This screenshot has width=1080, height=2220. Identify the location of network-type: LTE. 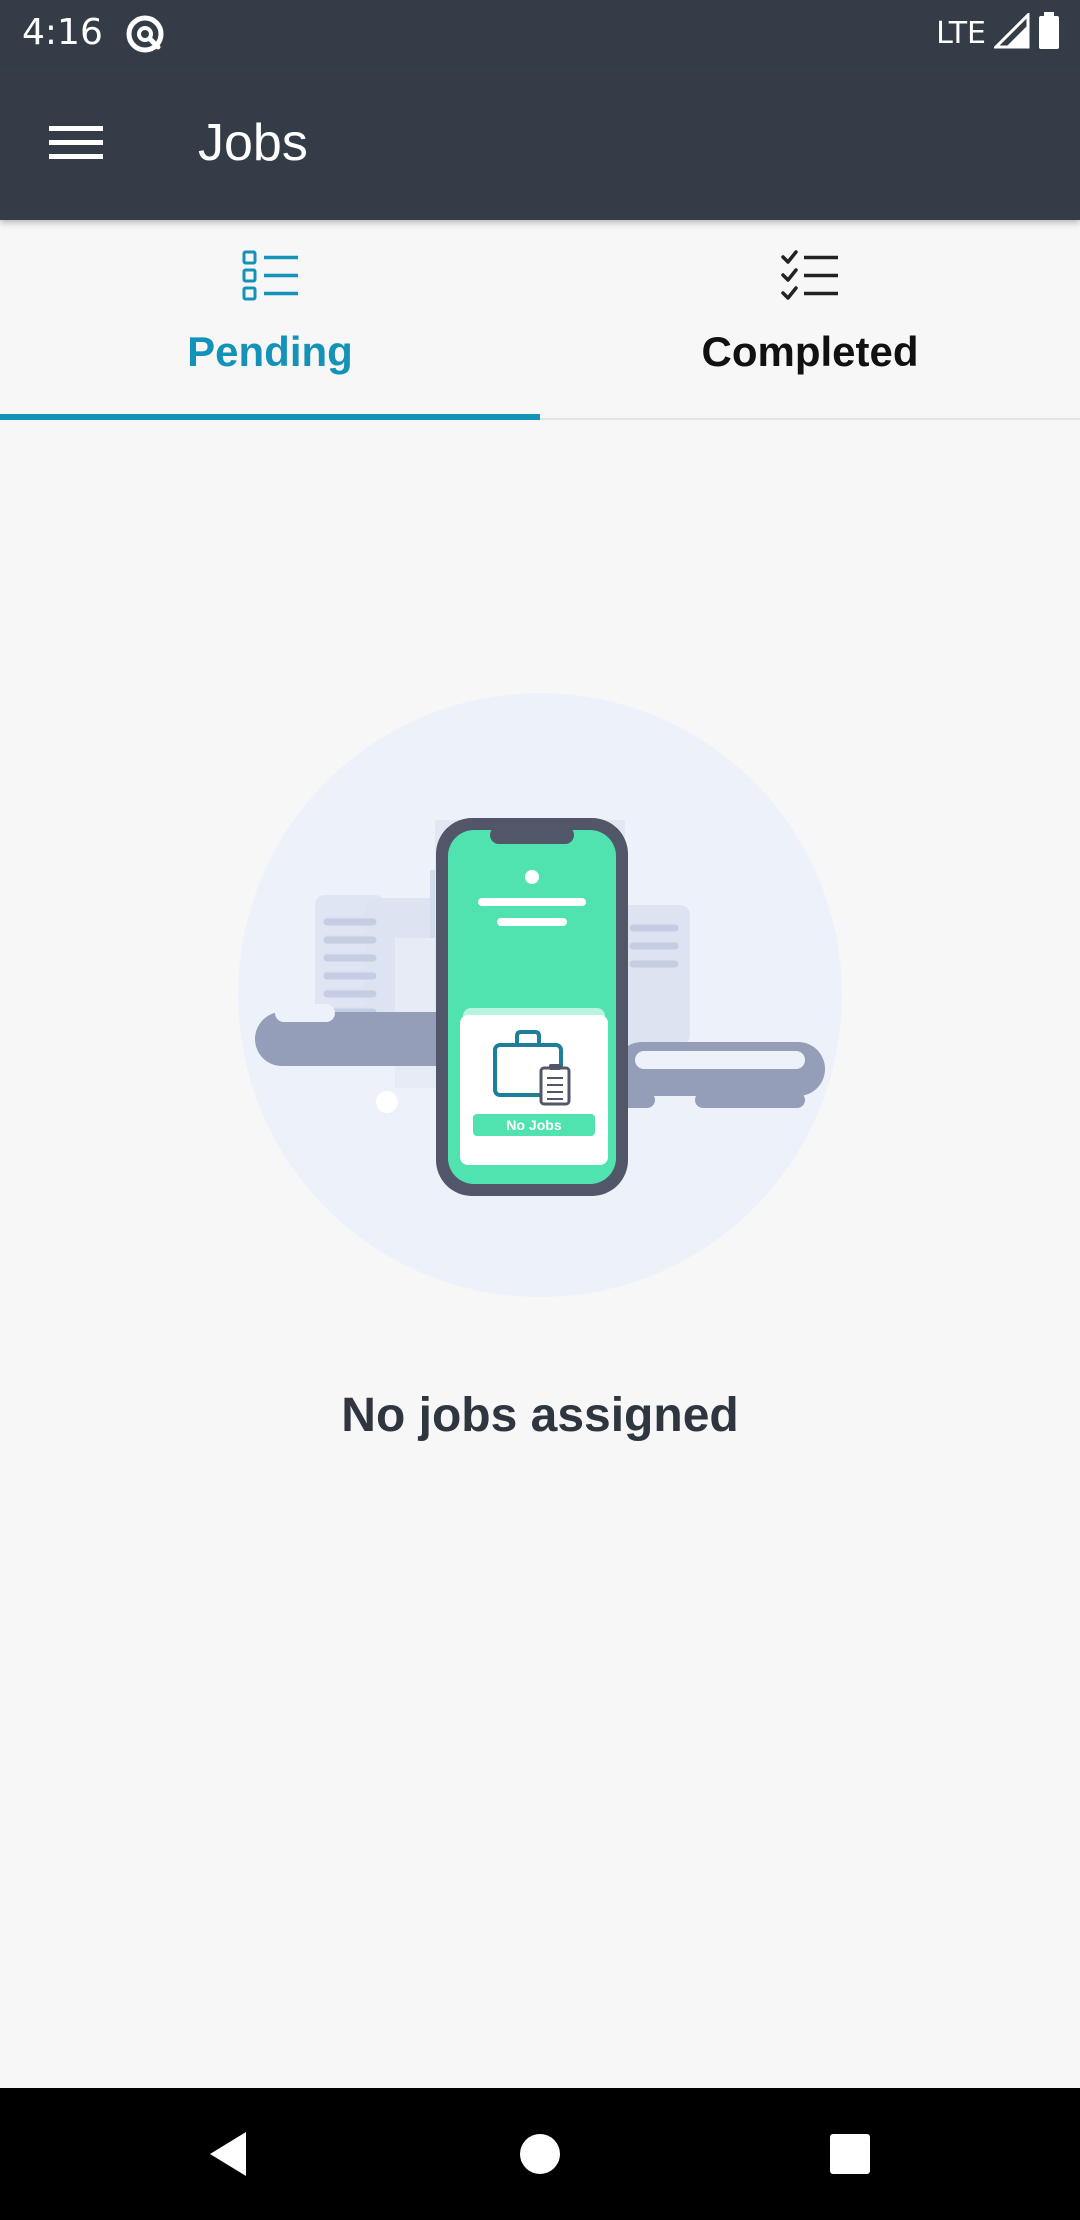
(961, 33).